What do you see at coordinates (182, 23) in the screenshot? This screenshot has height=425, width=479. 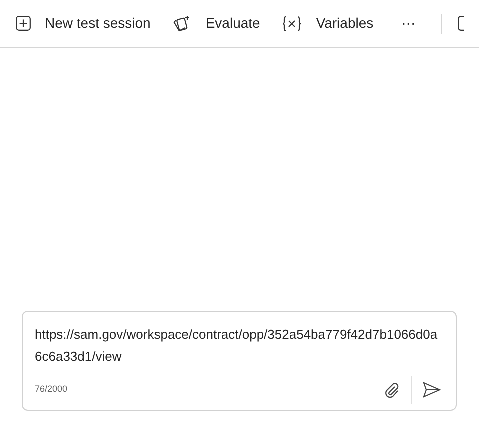 I see `sparkle-cards-icon` at bounding box center [182, 23].